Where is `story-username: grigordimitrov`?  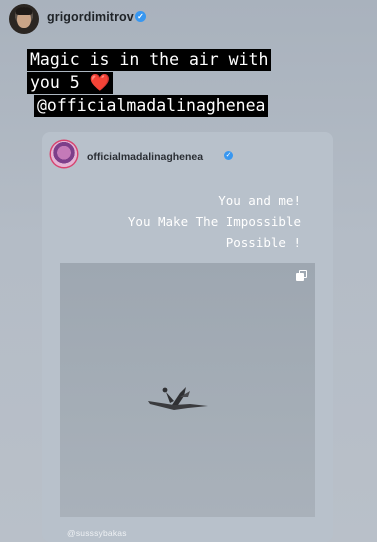
story-username: grigordimitrov is located at coordinates (90, 17).